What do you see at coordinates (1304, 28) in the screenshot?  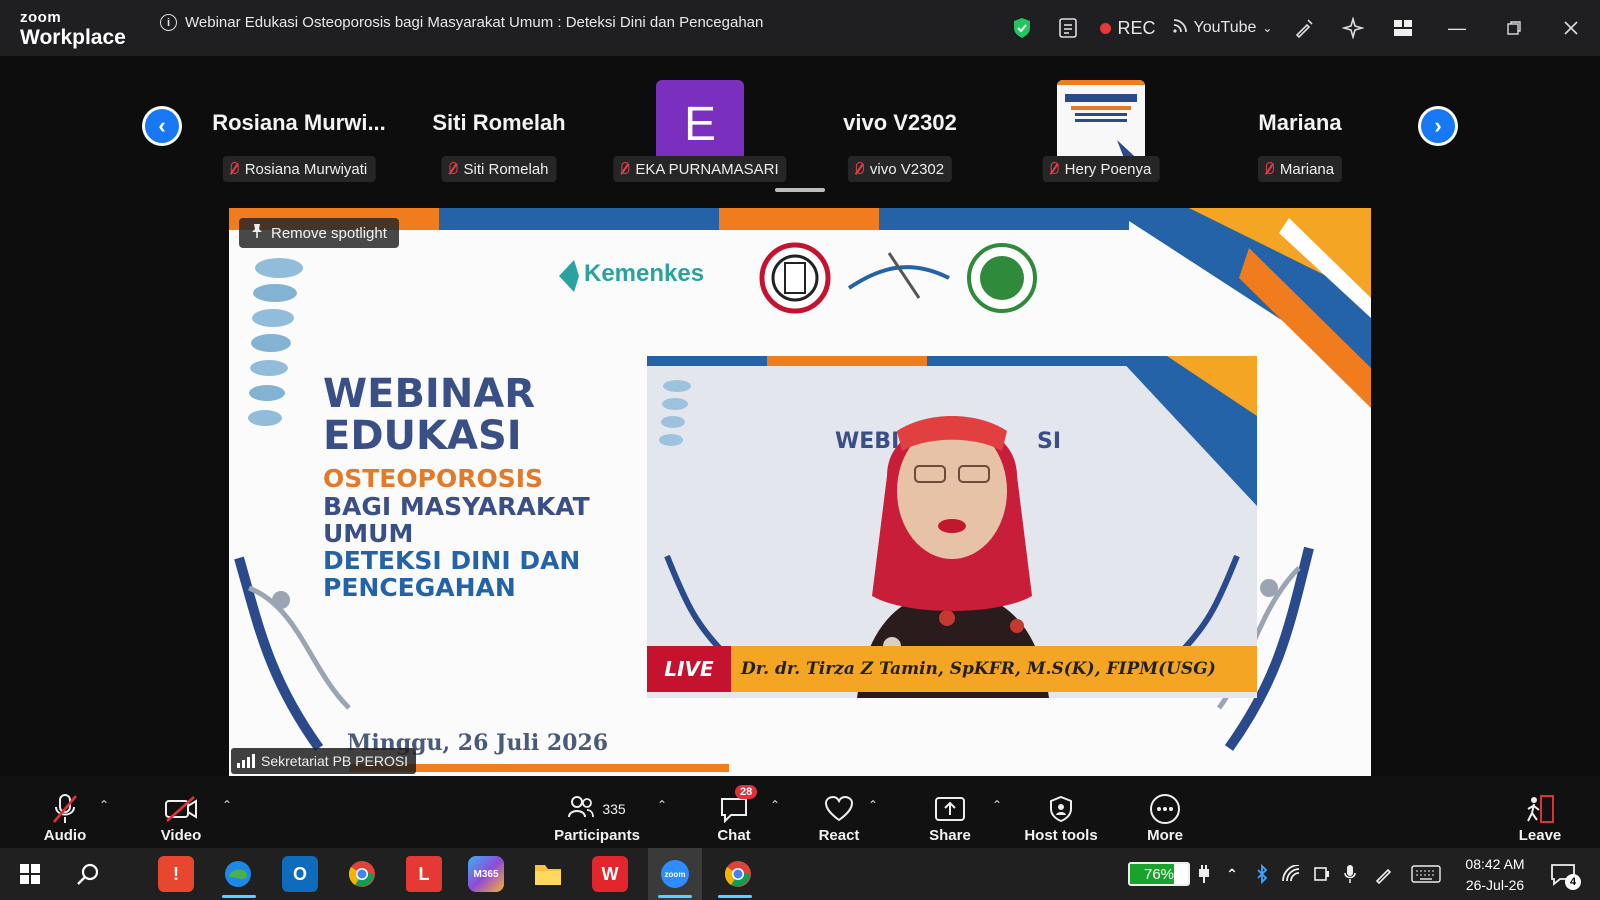 I see `annotate-icon` at bounding box center [1304, 28].